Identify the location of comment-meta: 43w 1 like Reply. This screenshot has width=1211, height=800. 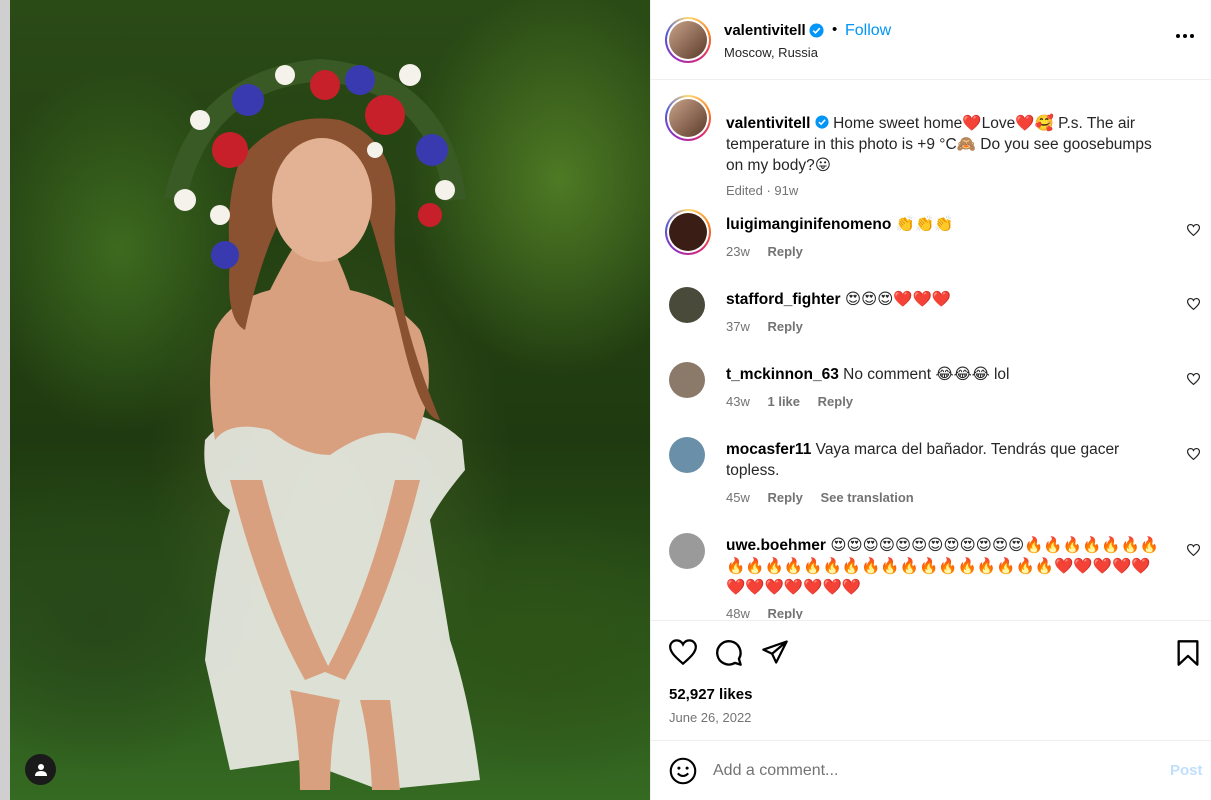
(796, 401).